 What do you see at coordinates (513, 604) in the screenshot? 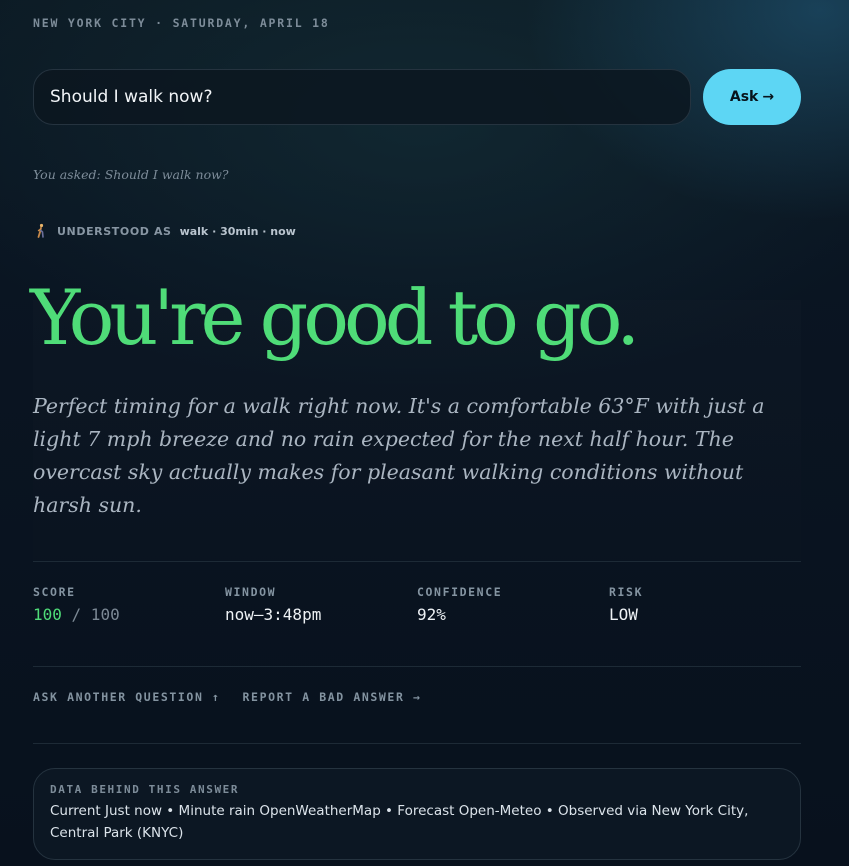
I see `stat-confidence: CONFIDENCE 92%` at bounding box center [513, 604].